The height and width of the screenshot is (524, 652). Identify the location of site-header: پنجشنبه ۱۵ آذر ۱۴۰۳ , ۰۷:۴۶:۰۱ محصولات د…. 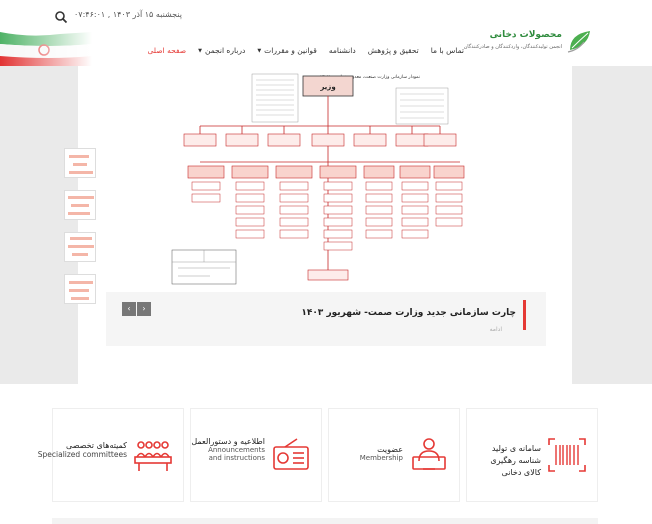
(326, 34).